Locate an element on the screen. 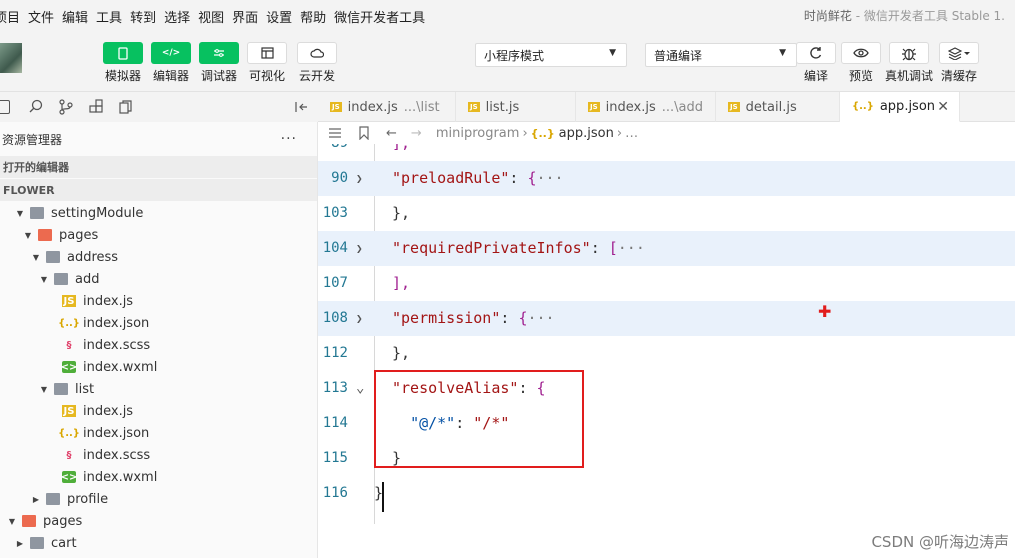 Image resolution: width=1015 pixels, height=558 pixels. code-line: 89], is located at coordinates (666, 152).